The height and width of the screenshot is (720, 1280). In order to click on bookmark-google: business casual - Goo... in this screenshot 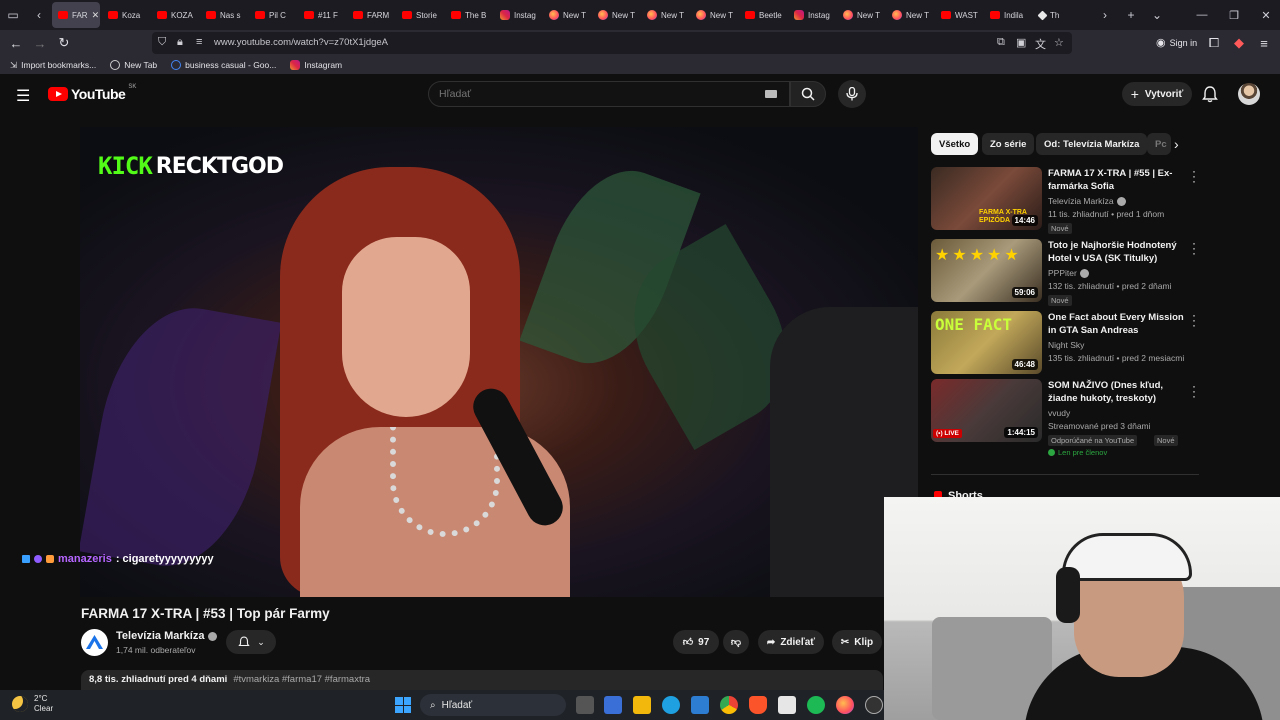, I will do `click(223, 65)`.